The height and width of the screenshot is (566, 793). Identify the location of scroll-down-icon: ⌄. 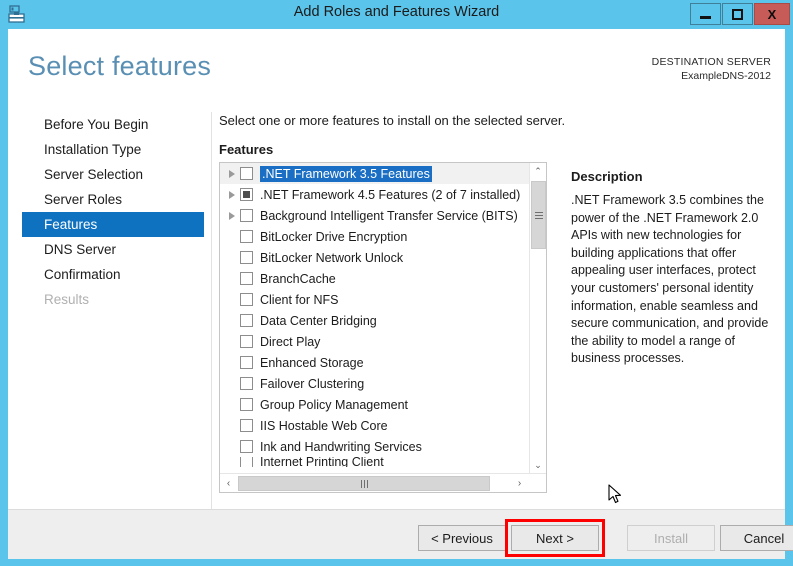
(538, 465).